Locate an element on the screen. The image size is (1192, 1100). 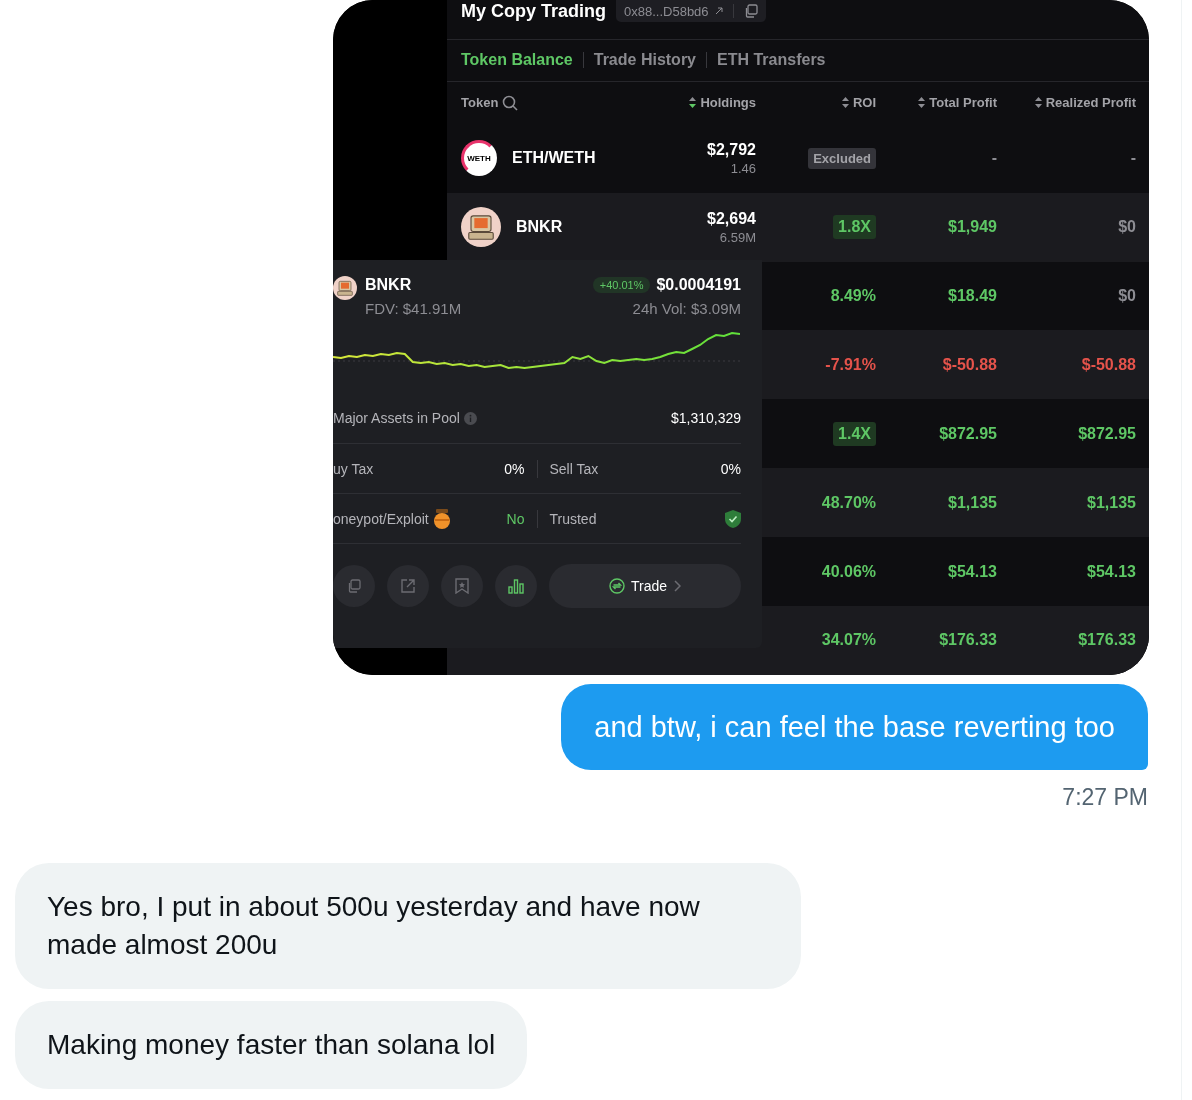
chevron-right-icon is located at coordinates (677, 586).